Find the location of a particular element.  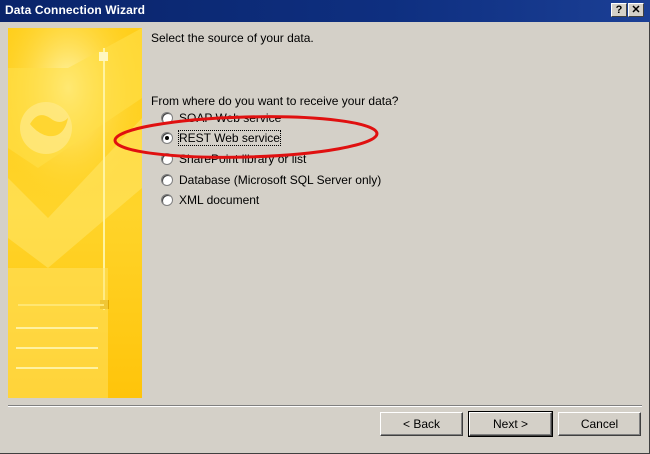

option-label: XML document is located at coordinates (219, 200).